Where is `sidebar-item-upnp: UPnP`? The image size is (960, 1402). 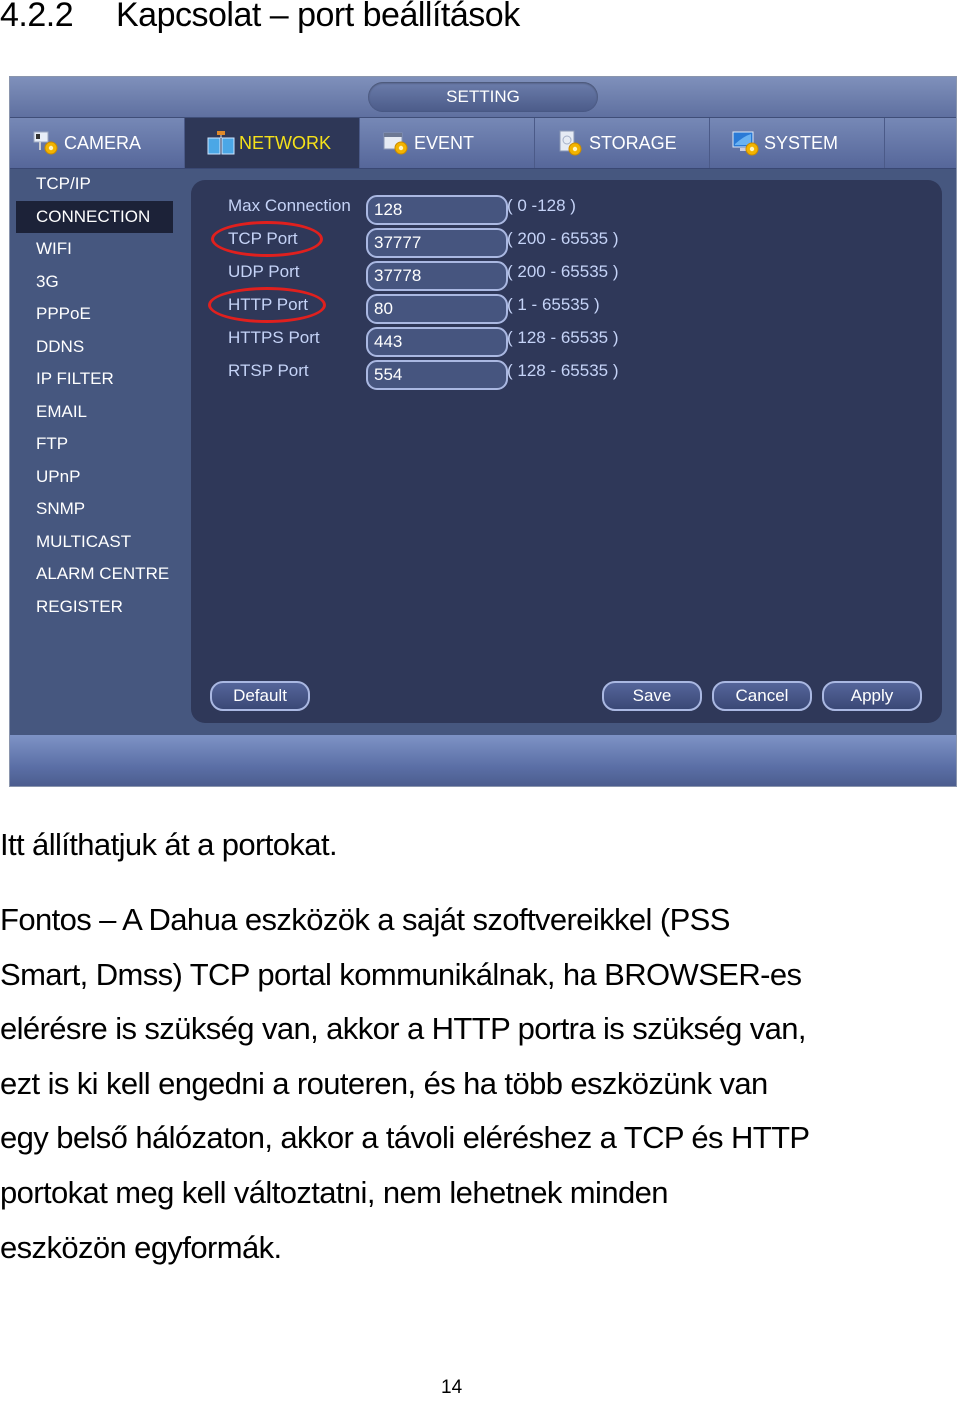 sidebar-item-upnp: UPnP is located at coordinates (100, 477).